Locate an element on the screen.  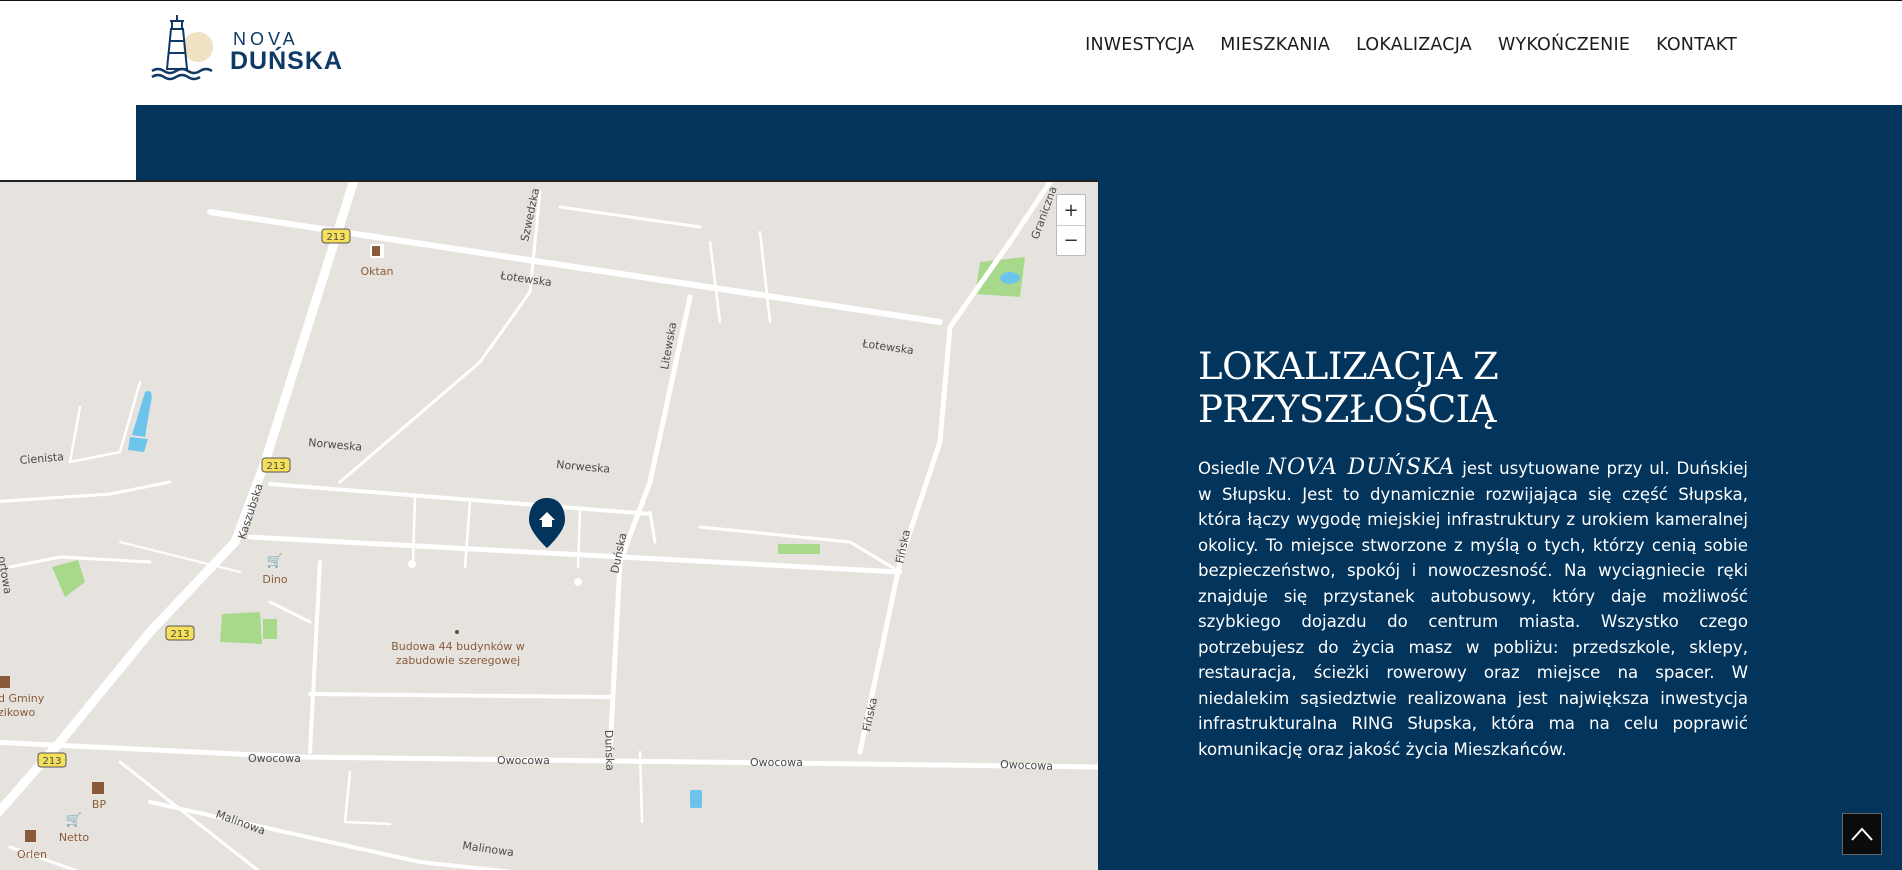
nav-item-kontakt: KONTAKT is located at coordinates (1696, 45).